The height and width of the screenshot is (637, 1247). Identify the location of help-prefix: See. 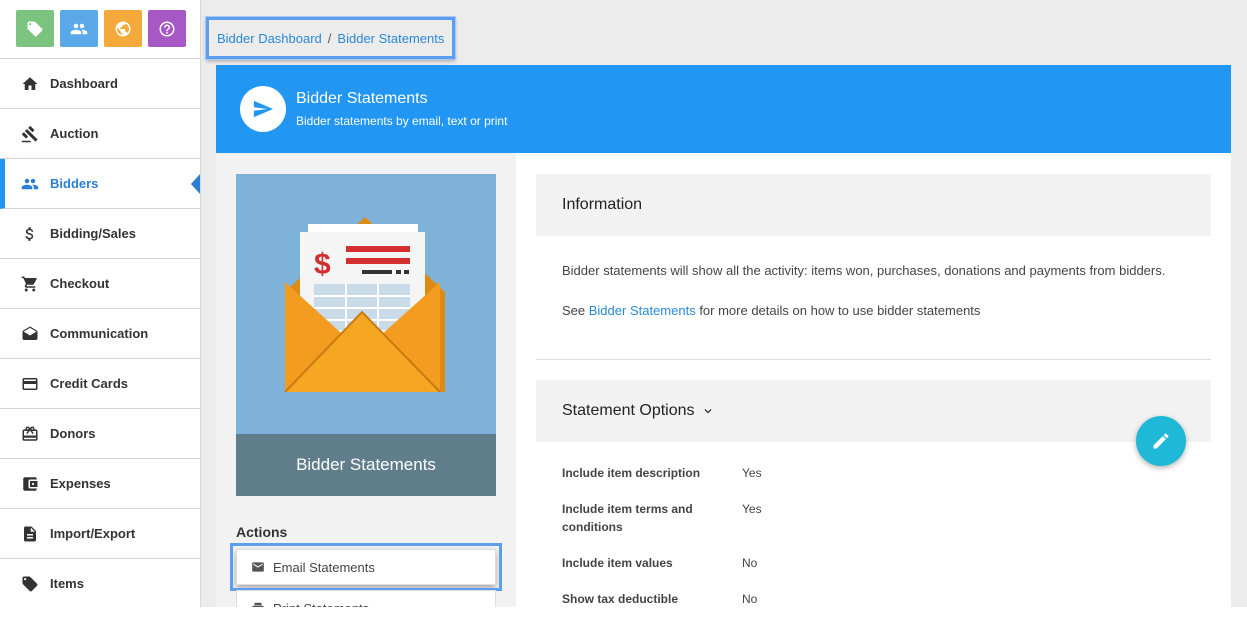
(575, 311).